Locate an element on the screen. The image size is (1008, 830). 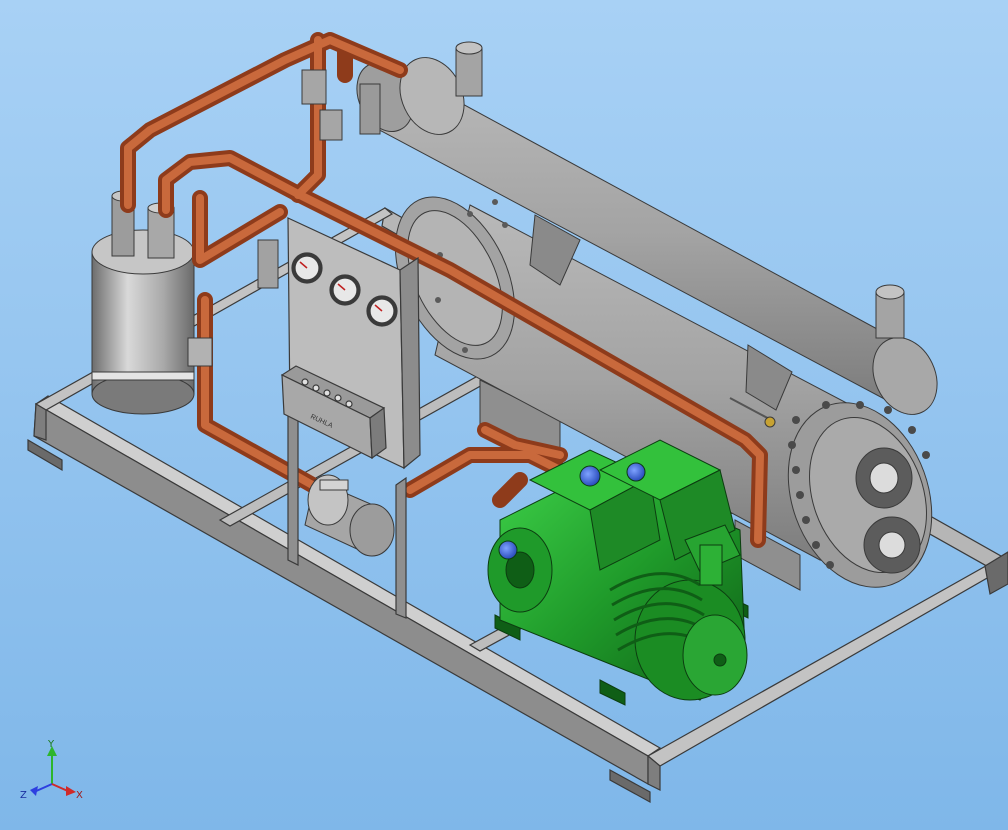
valve-left-side is located at coordinates (268, 264).